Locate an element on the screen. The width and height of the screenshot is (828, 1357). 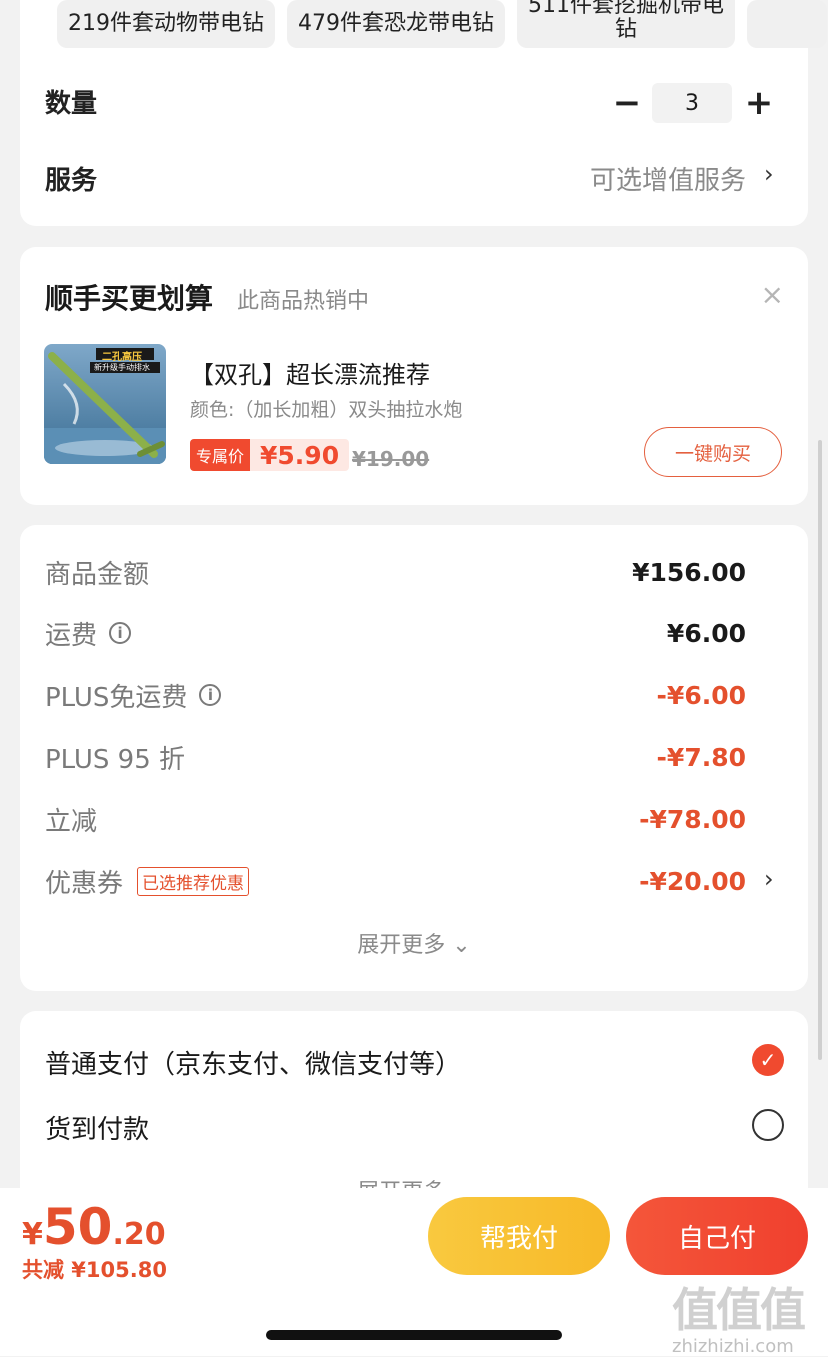
summary-label-coupon: 优惠券 已选推荐优惠 is located at coordinates (147, 881).